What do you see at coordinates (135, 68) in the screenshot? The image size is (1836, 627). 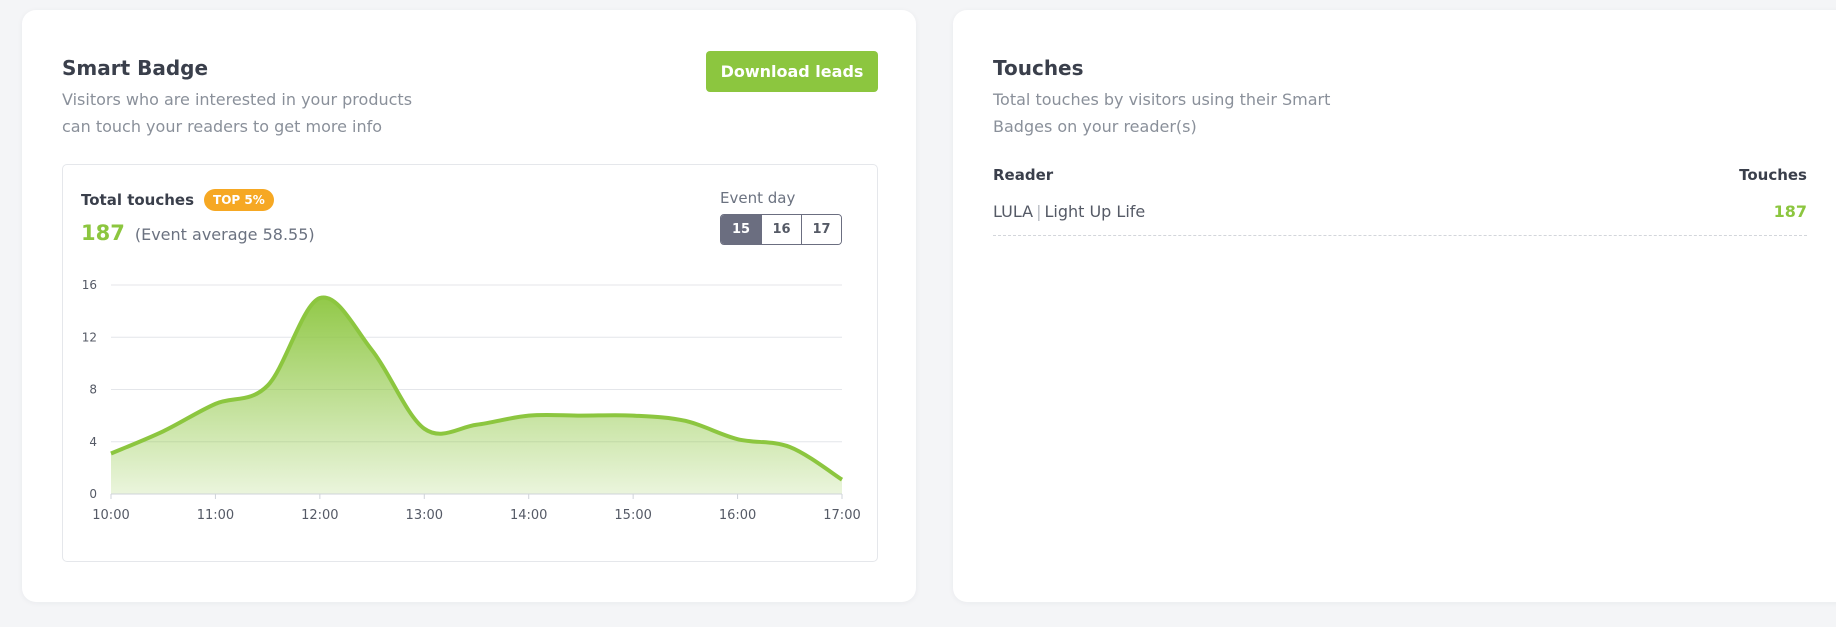 I see `smart-badge-title: Smart Badge` at bounding box center [135, 68].